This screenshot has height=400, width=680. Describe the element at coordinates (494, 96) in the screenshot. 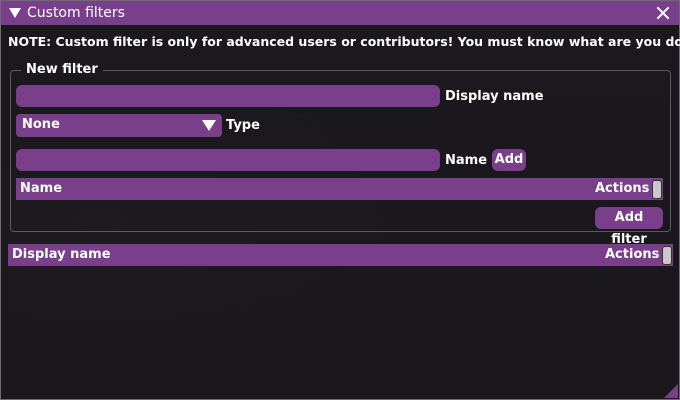

I see `display-name-label: Display name` at that location.